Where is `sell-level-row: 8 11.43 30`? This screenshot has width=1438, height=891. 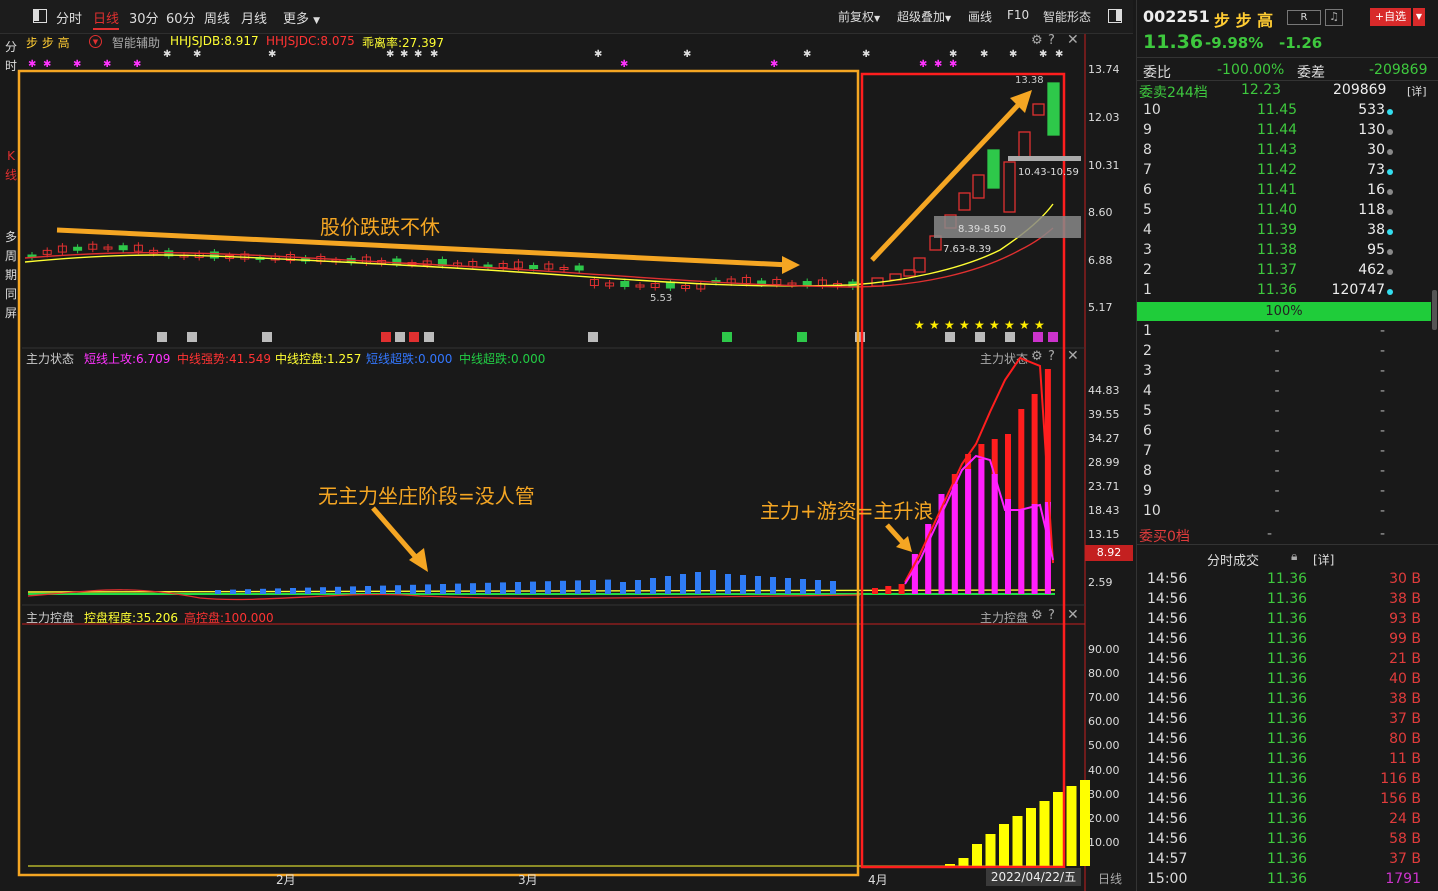 sell-level-row: 8 11.43 30 is located at coordinates (1284, 152).